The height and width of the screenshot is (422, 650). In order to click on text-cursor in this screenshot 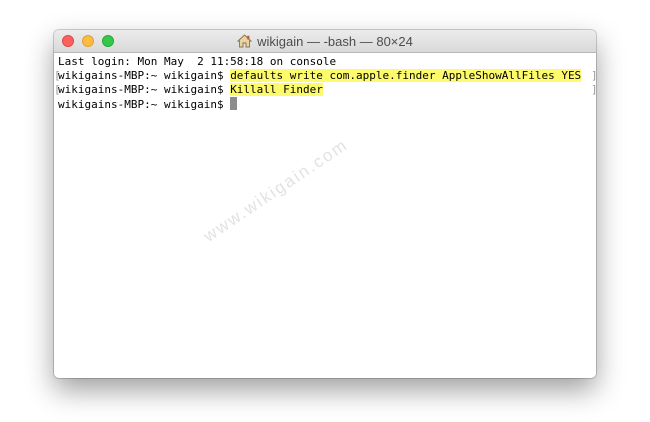, I will do `click(234, 103)`.